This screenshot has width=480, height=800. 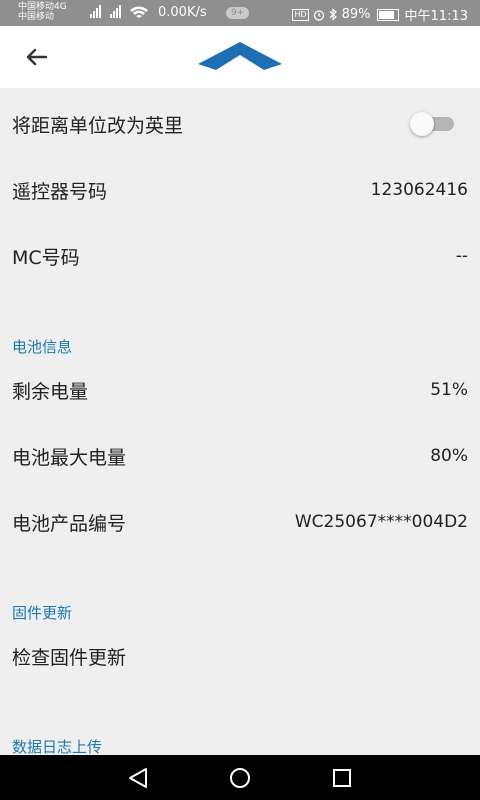 What do you see at coordinates (69, 523) in the screenshot?
I see `battery-serial-label: 电池产品编号` at bounding box center [69, 523].